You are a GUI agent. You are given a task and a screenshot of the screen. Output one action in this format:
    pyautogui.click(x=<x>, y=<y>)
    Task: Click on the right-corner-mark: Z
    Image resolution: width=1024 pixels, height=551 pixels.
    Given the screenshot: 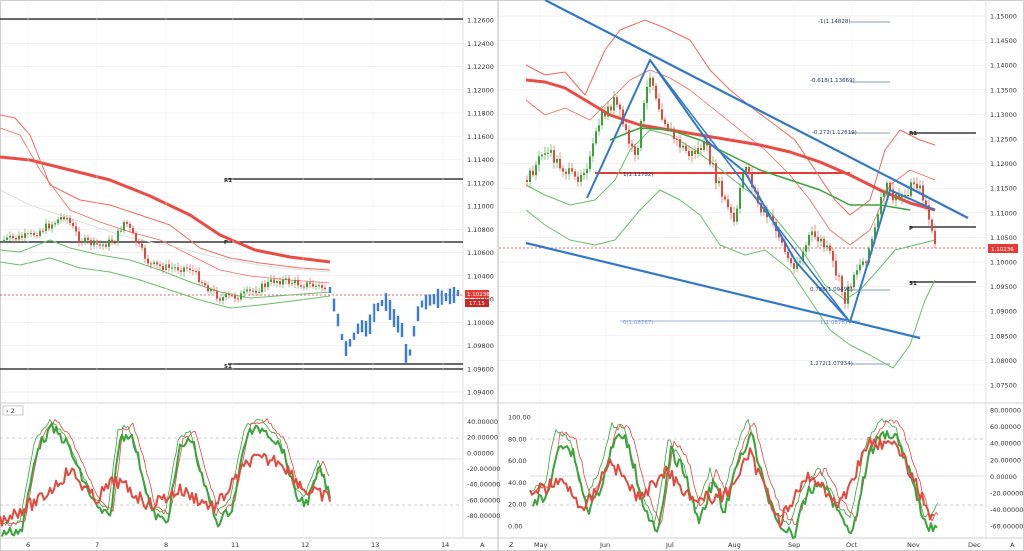 What is the action you would take?
    pyautogui.click(x=511, y=545)
    